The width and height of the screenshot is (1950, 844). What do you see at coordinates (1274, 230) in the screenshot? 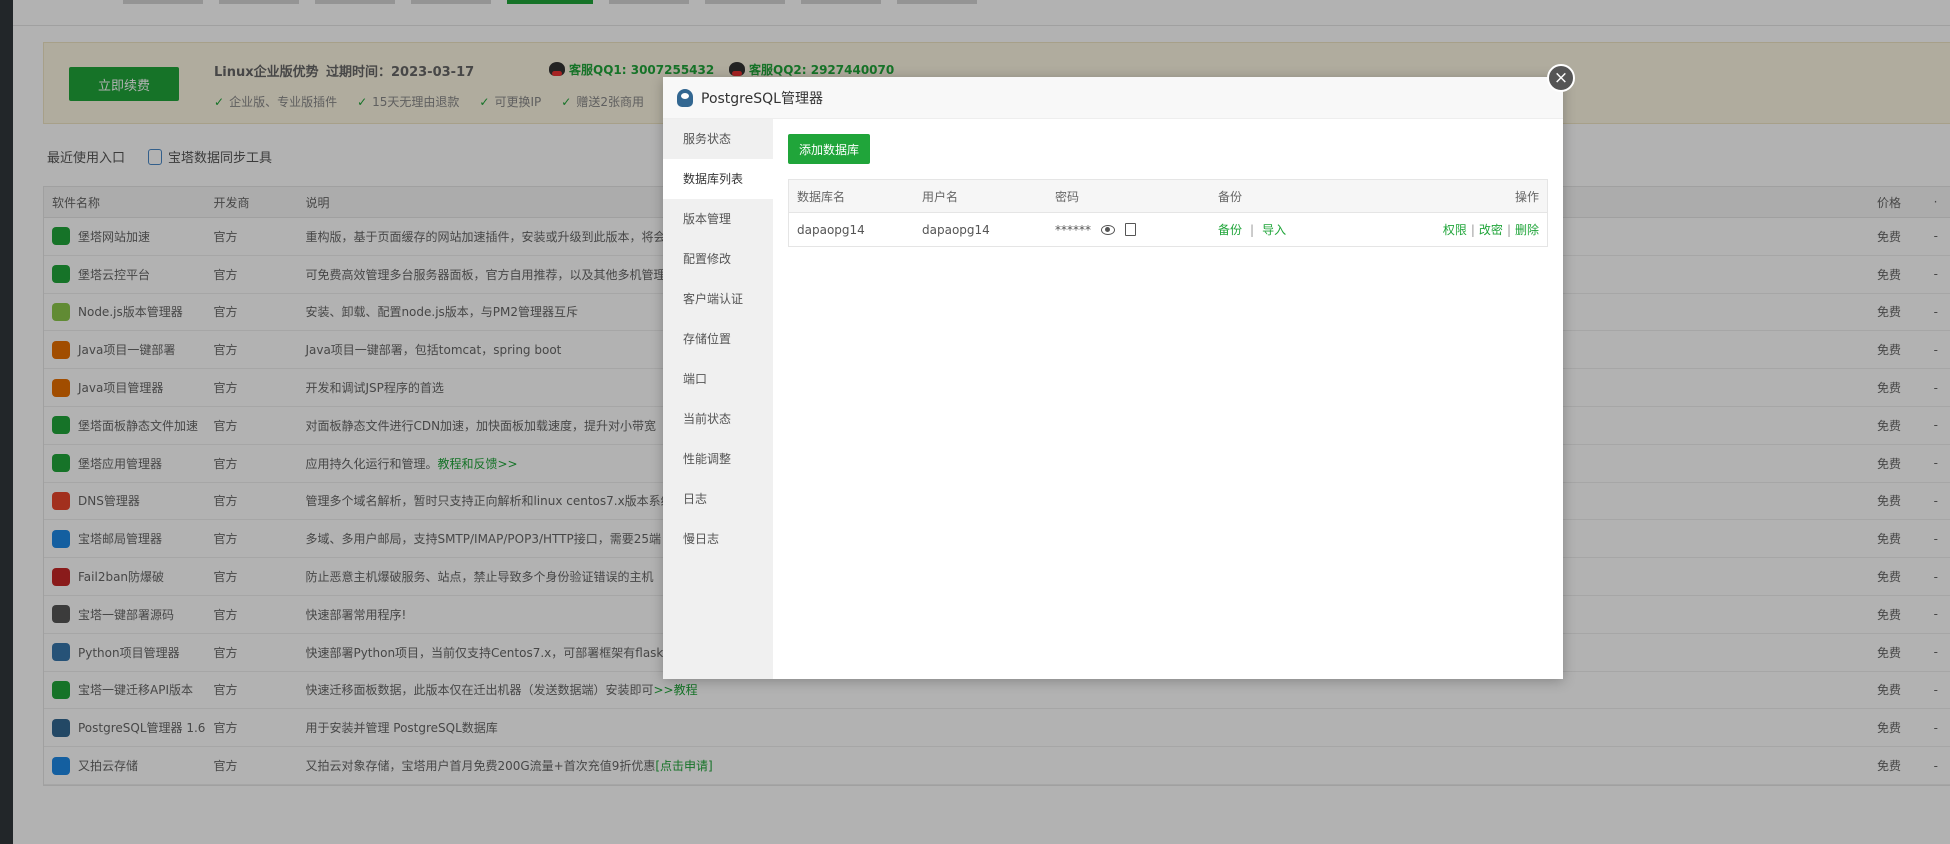
I see `import-link: 导入` at bounding box center [1274, 230].